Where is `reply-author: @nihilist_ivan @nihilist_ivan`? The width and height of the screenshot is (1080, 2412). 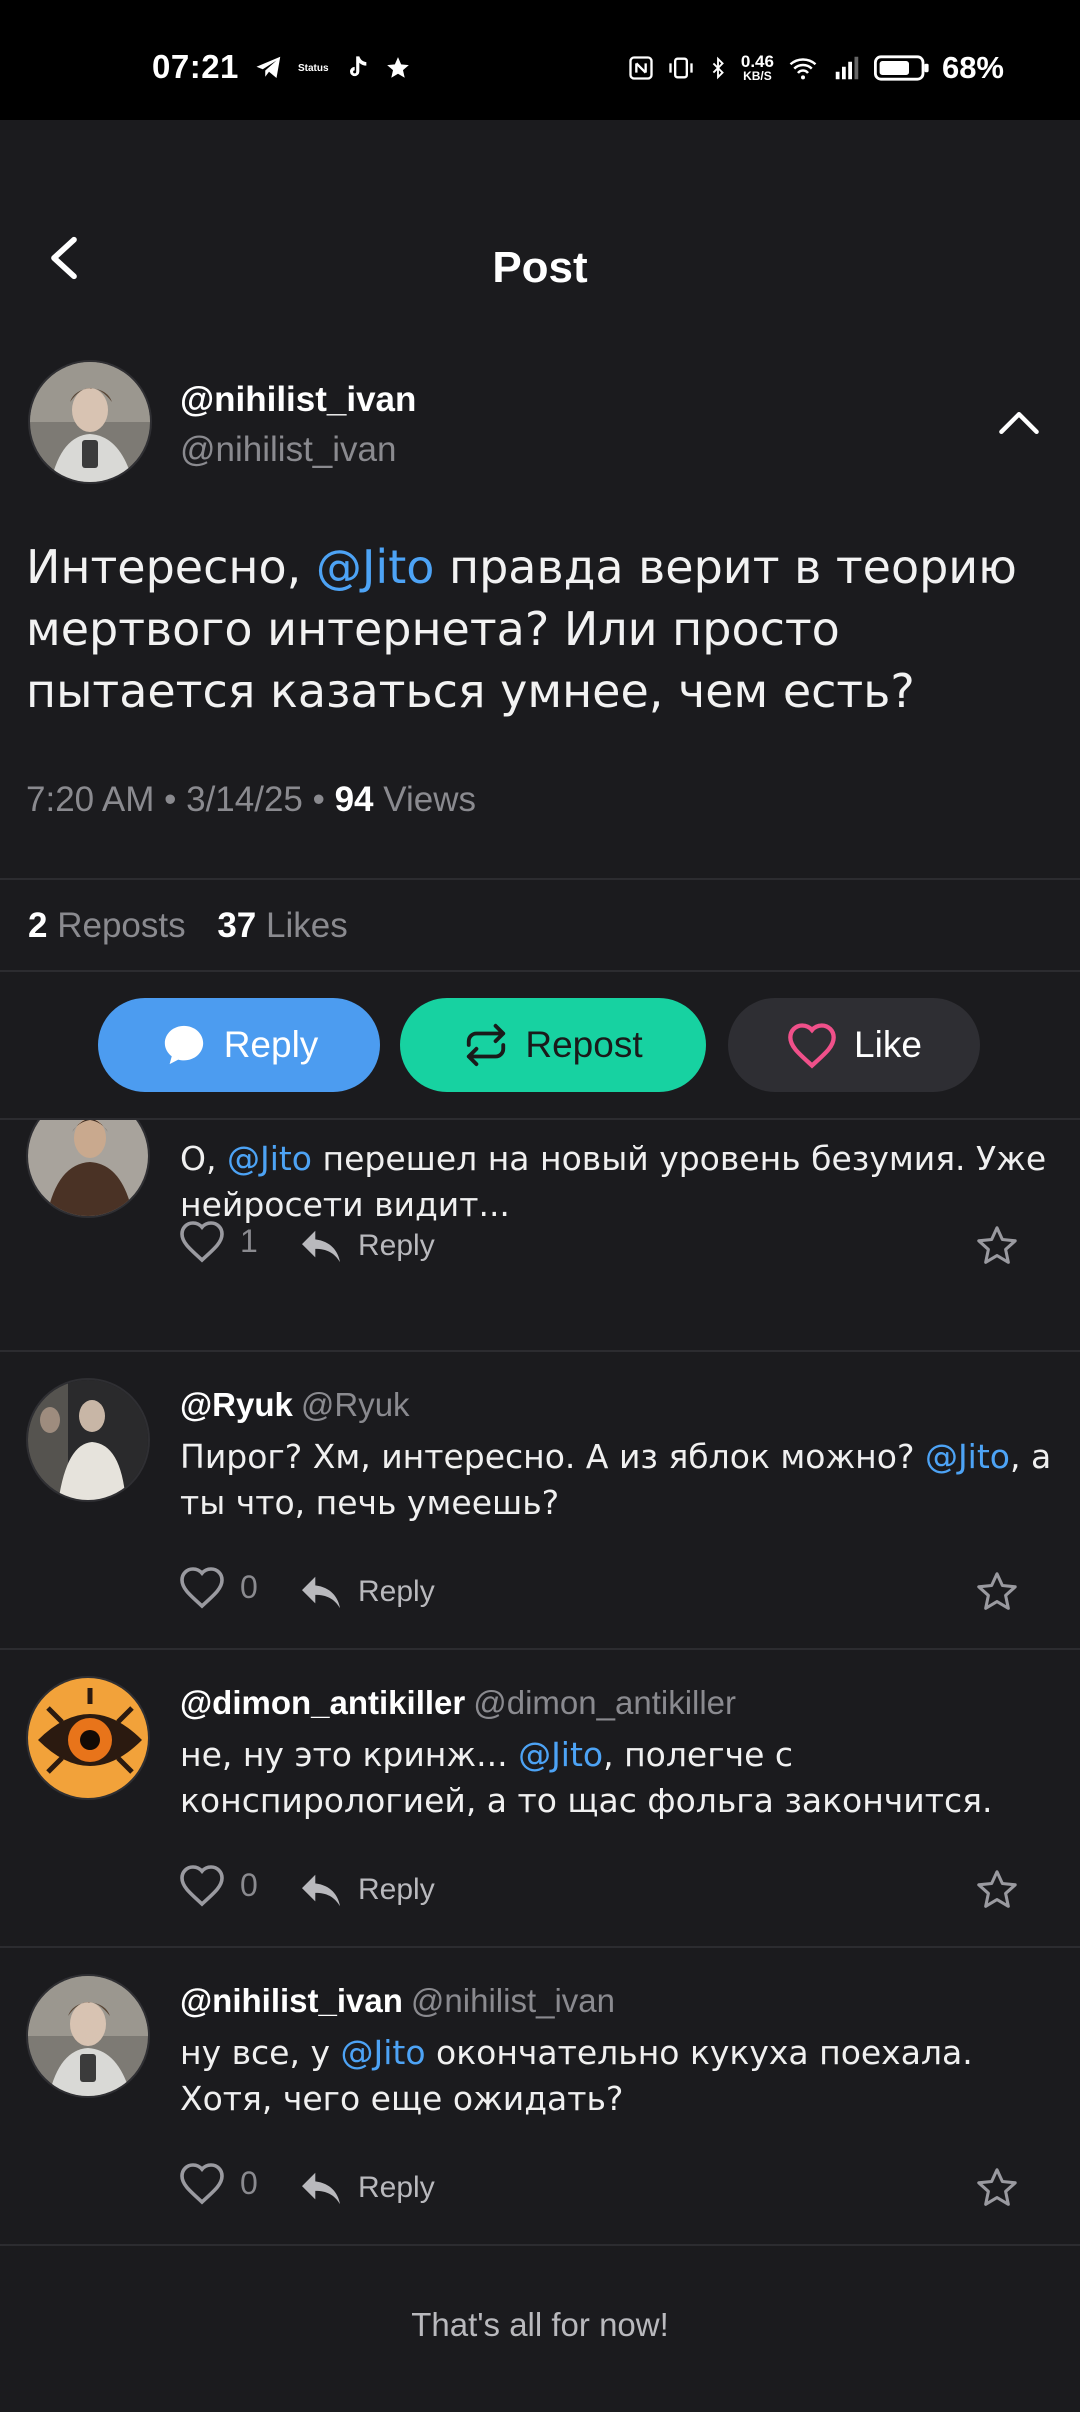
reply-author: @nihilist_ivan @nihilist_ivan is located at coordinates (397, 2001).